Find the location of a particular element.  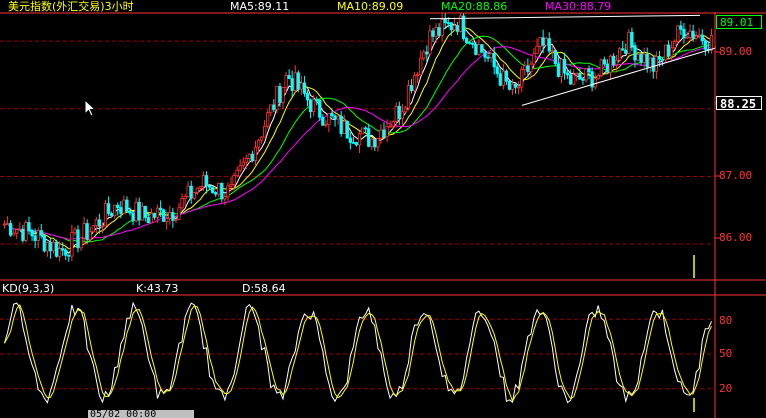

price-label-87: 87.00 is located at coordinates (736, 175).